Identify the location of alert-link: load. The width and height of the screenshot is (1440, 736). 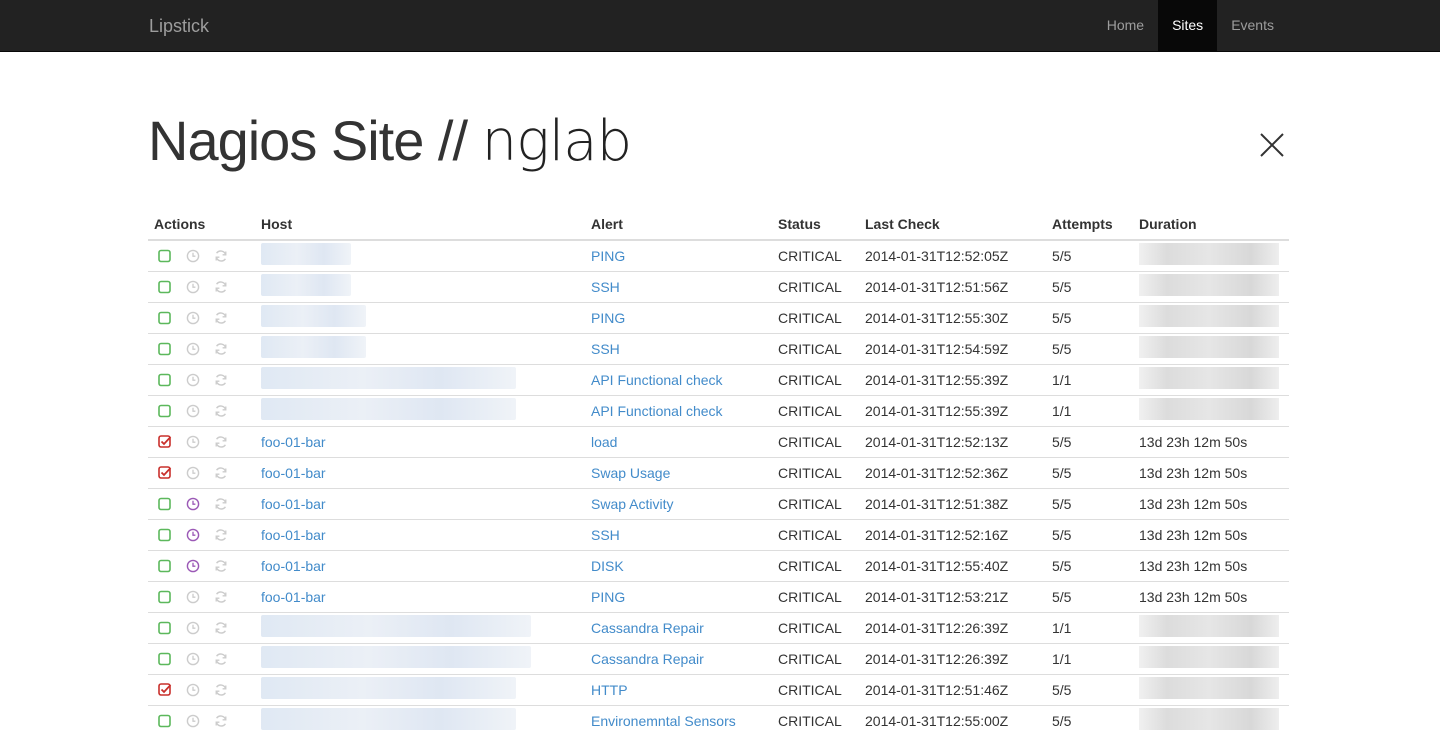
(604, 442).